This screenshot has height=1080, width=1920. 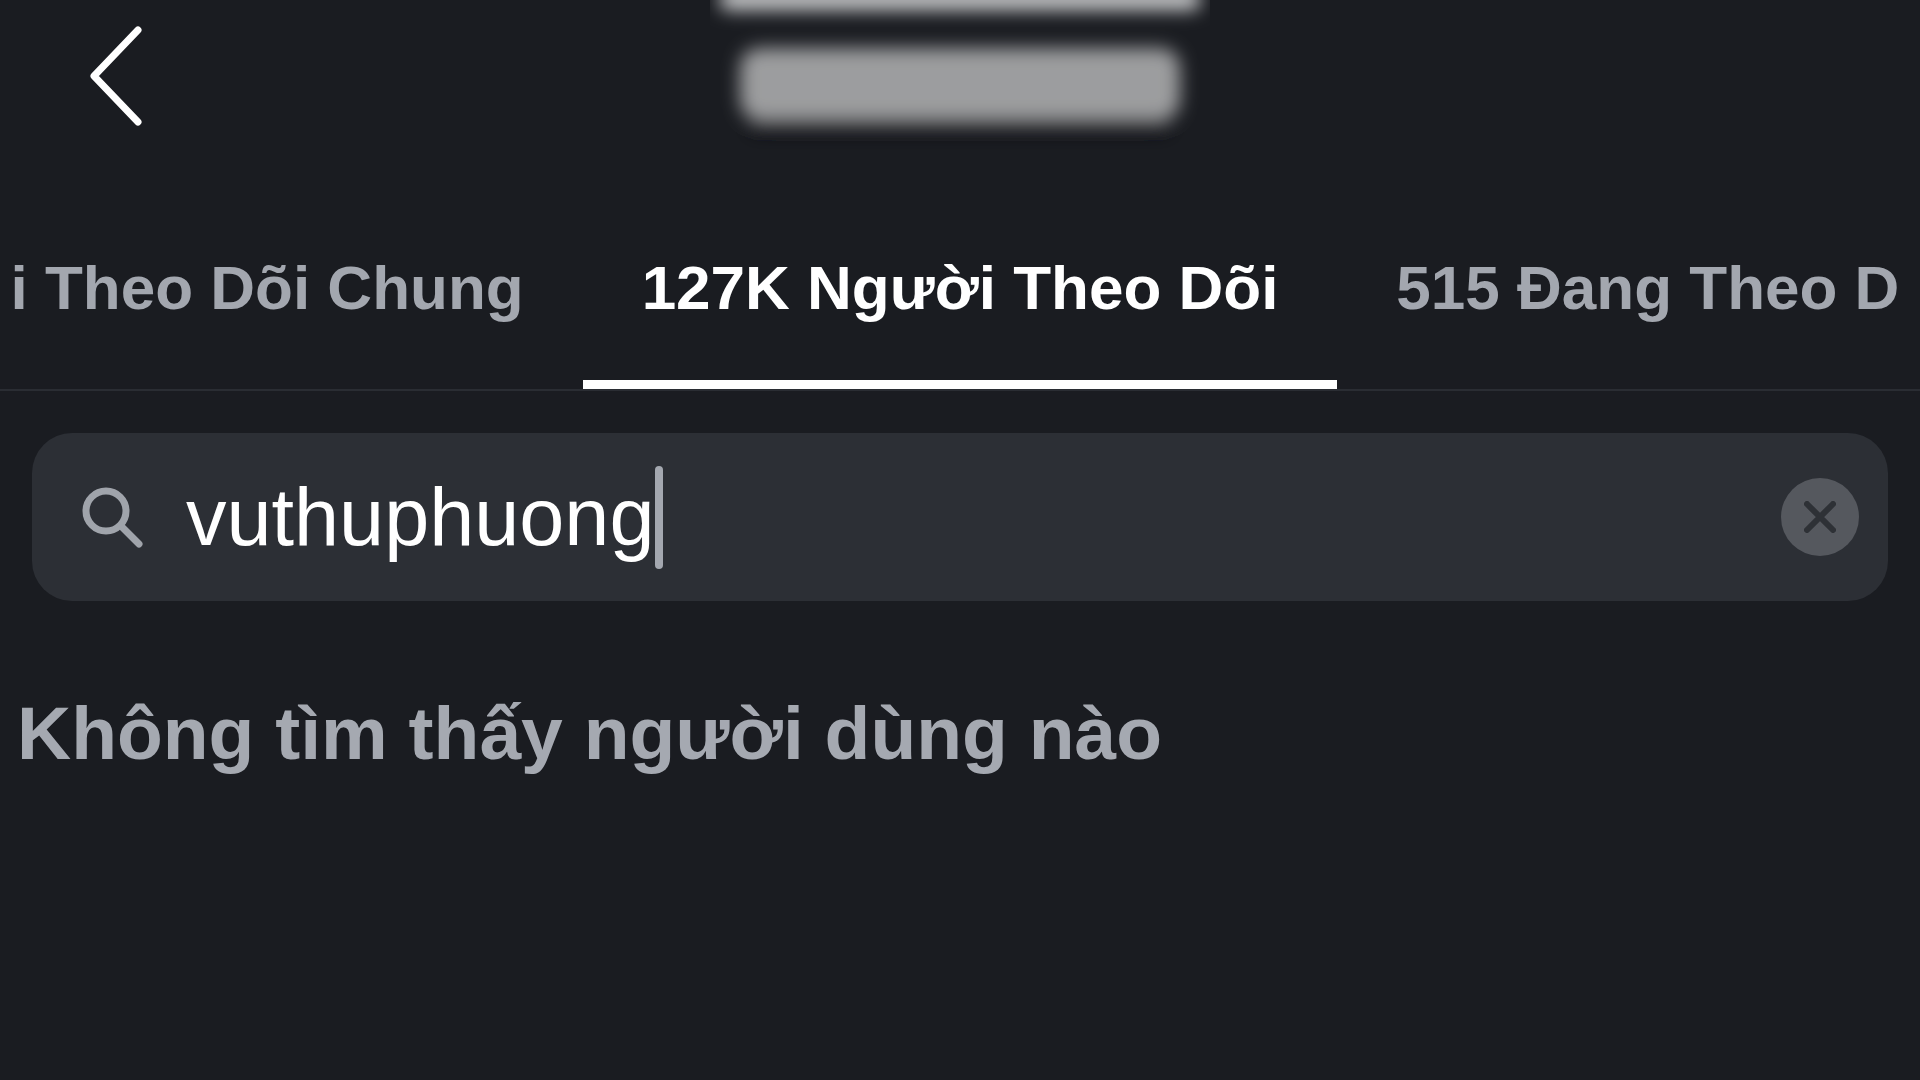 I want to click on search-icon, so click(x=112, y=517).